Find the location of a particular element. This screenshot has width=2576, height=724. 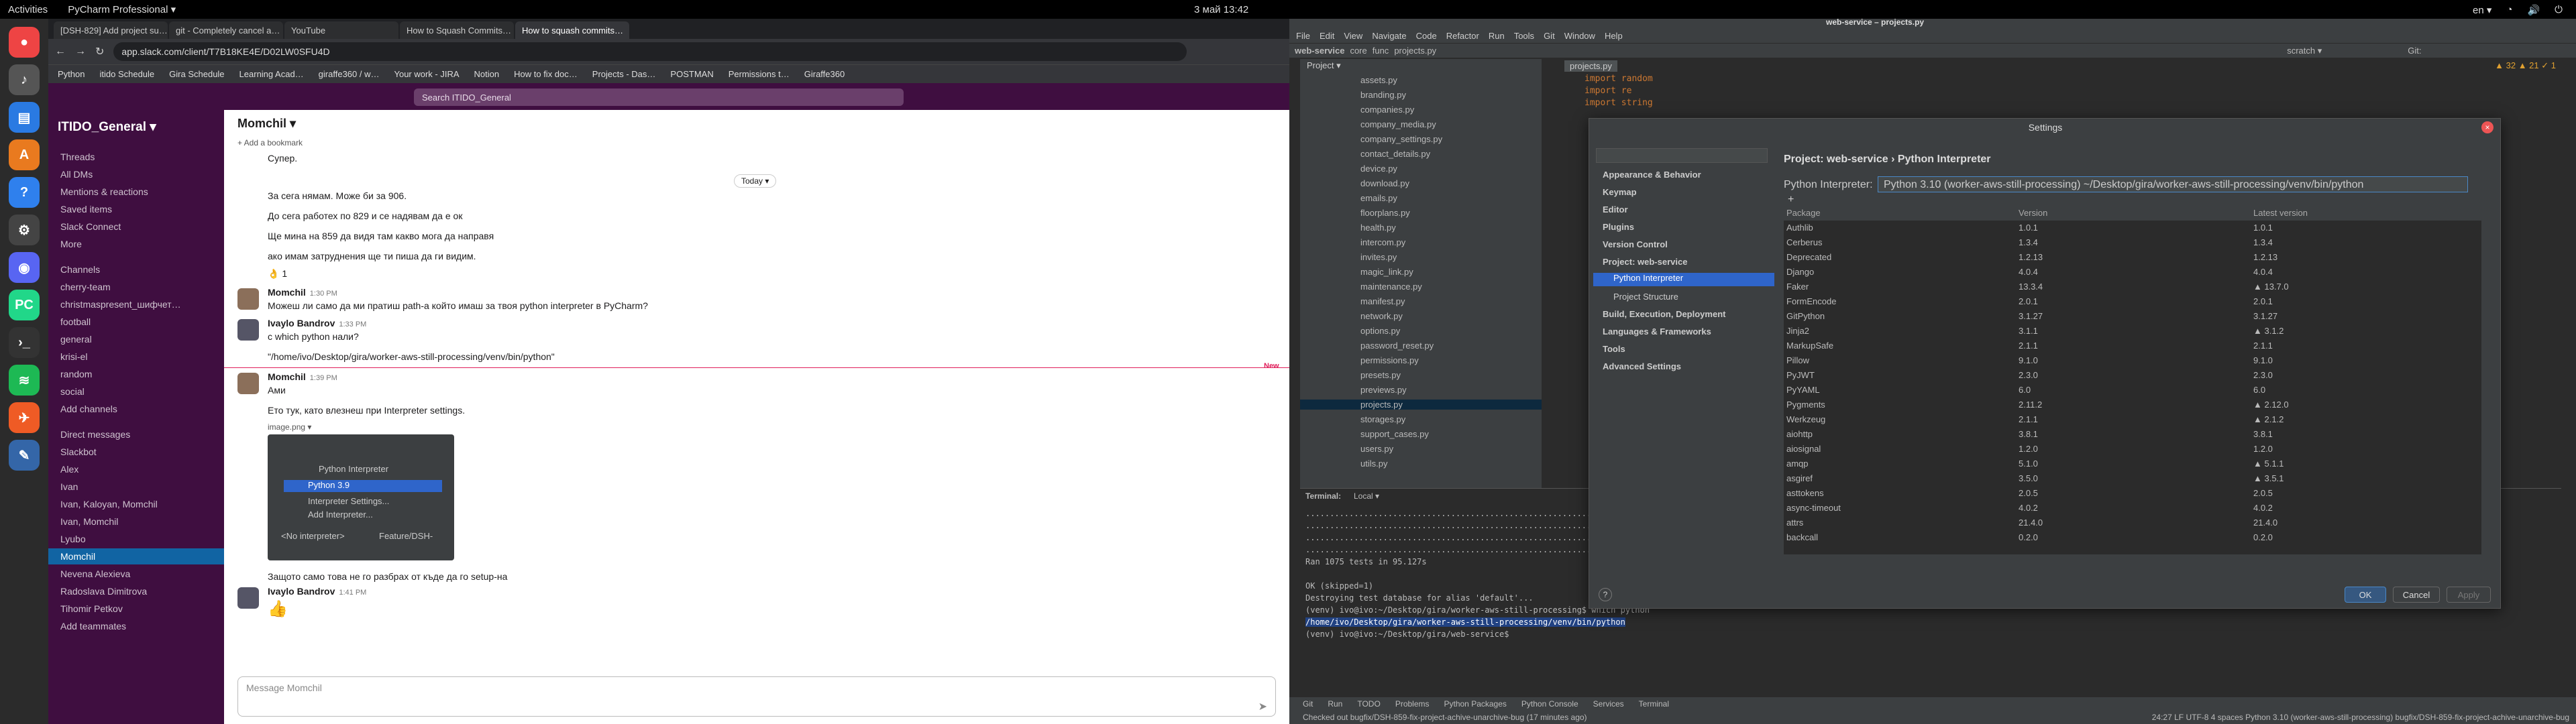

menu-navigate: Navigate is located at coordinates (1389, 36).